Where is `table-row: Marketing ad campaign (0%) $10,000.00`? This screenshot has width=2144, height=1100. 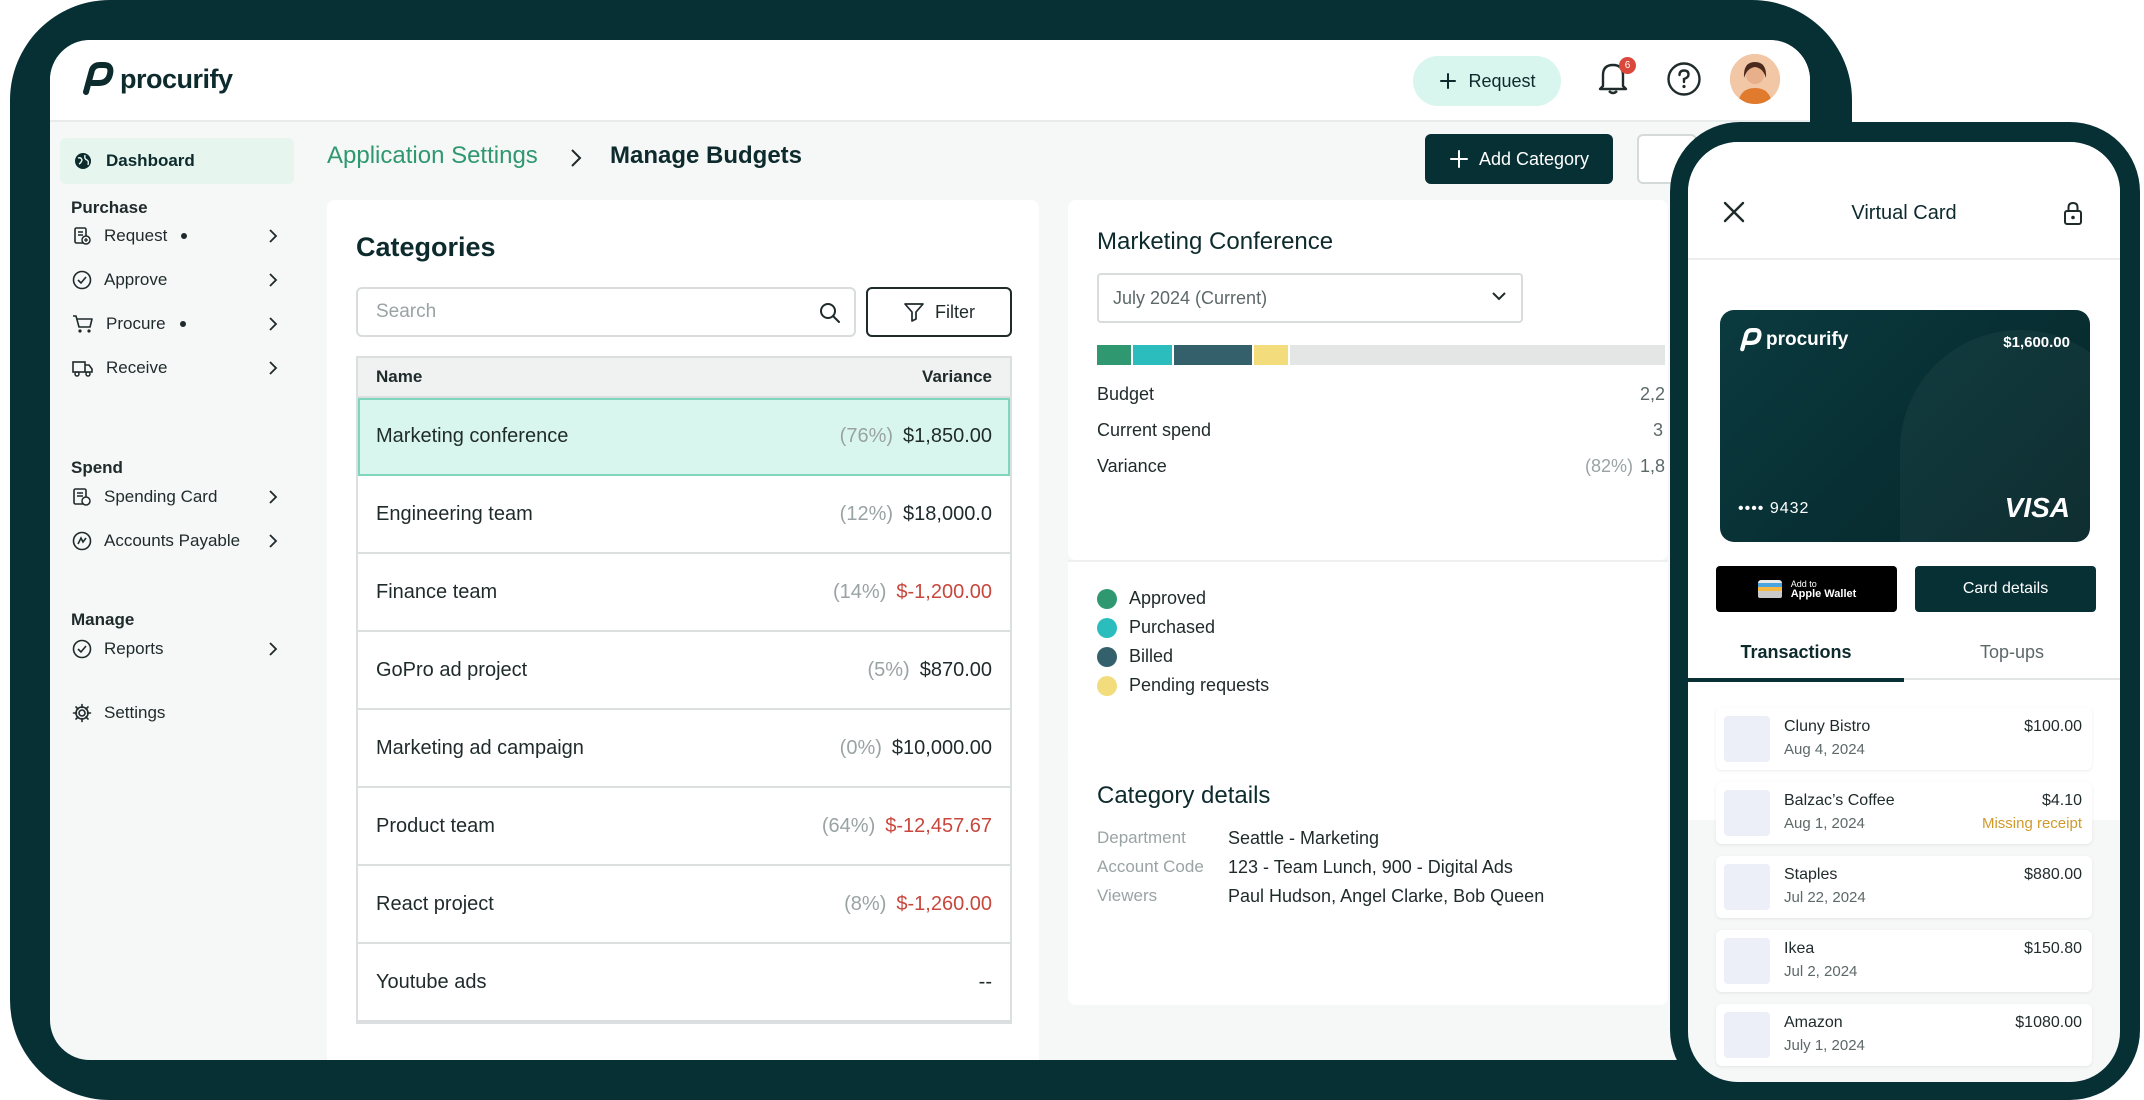 table-row: Marketing ad campaign (0%) $10,000.00 is located at coordinates (684, 749).